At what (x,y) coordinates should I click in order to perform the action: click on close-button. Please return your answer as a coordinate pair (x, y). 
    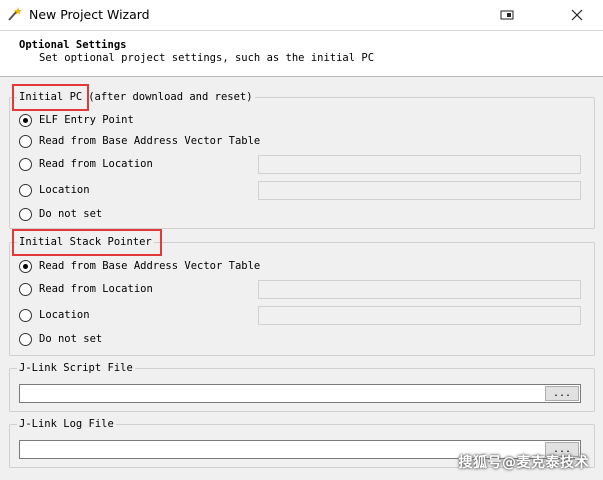
    Looking at the image, I should click on (578, 15).